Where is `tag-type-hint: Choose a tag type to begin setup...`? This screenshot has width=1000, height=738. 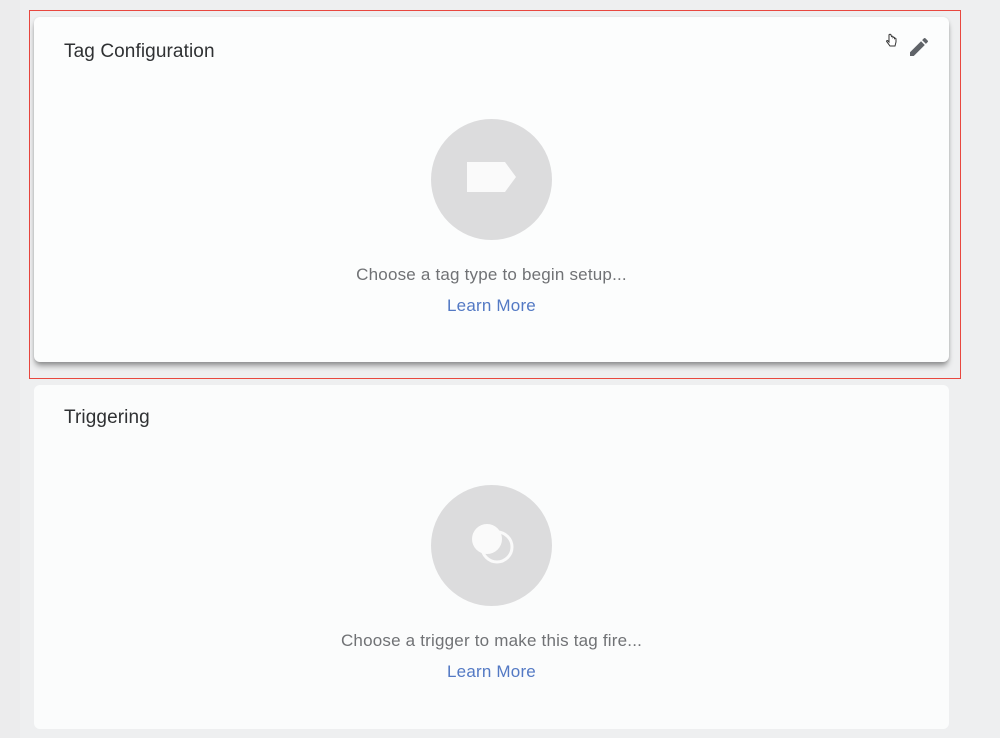
tag-type-hint: Choose a tag type to begin setup... is located at coordinates (491, 274).